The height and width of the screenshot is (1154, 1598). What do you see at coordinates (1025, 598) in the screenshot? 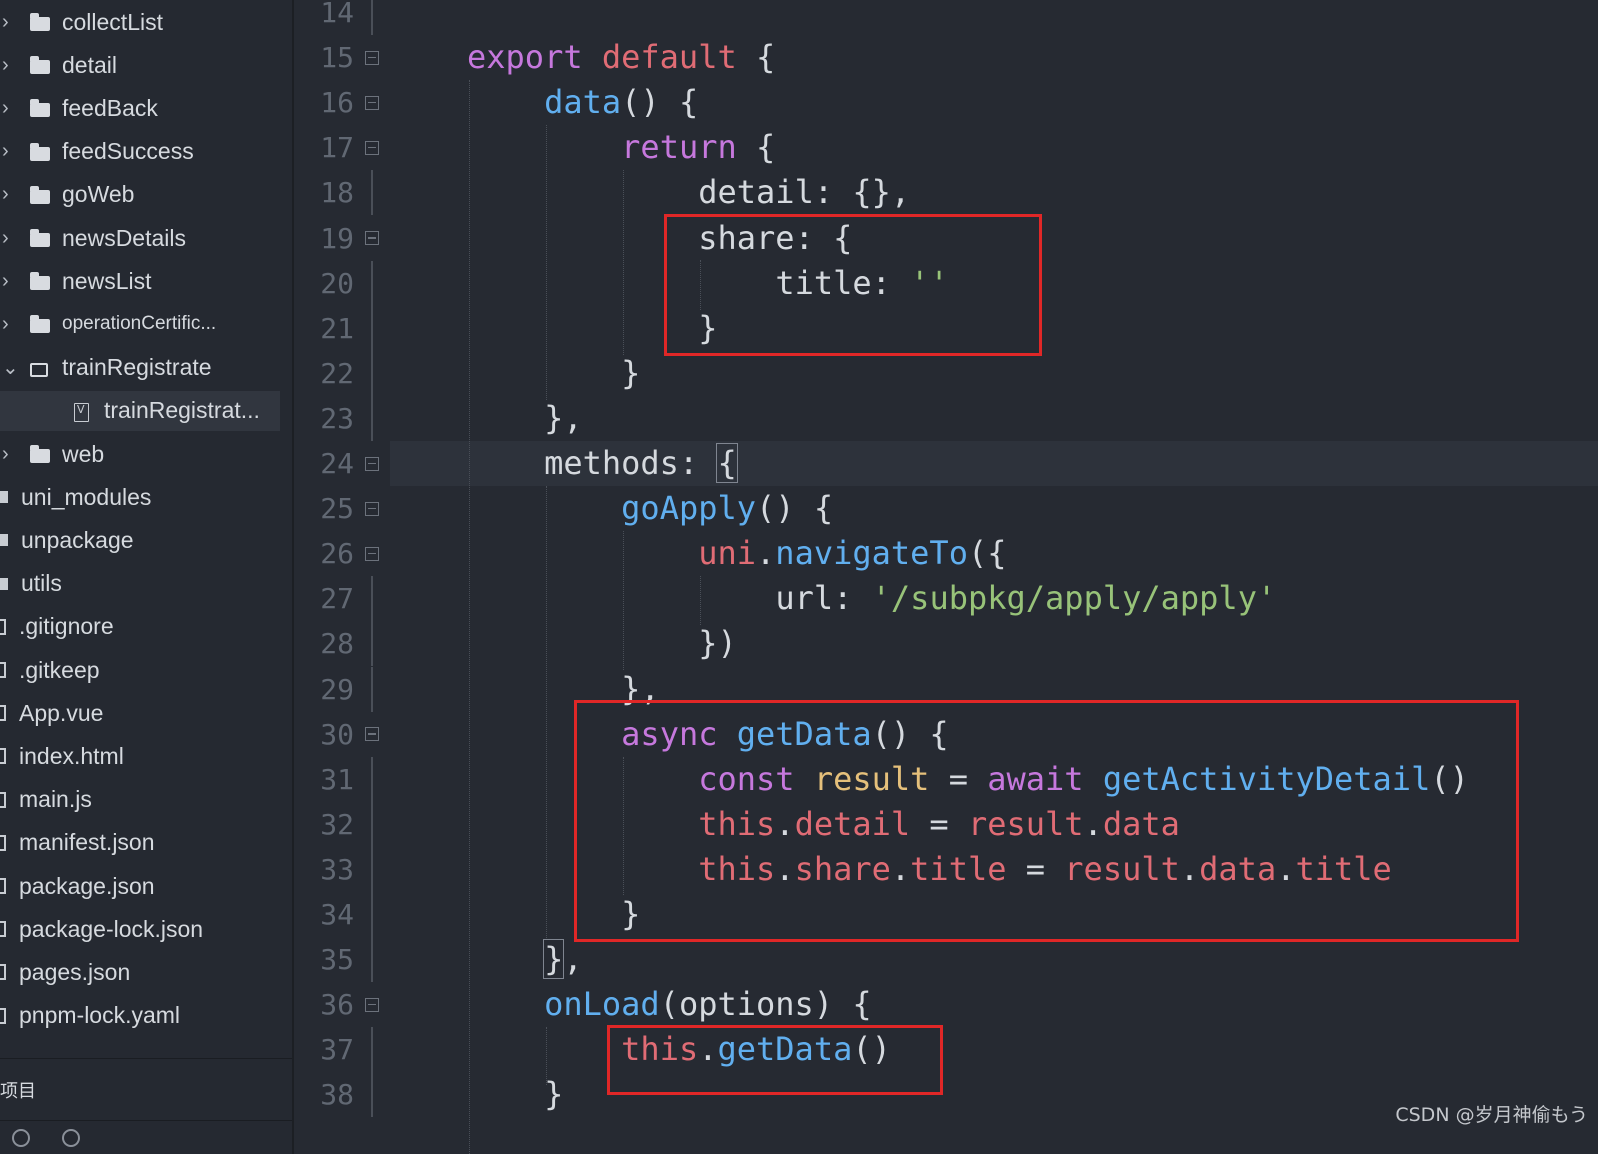
I see `code-line: url: '/subpkg/apply/apply'` at bounding box center [1025, 598].